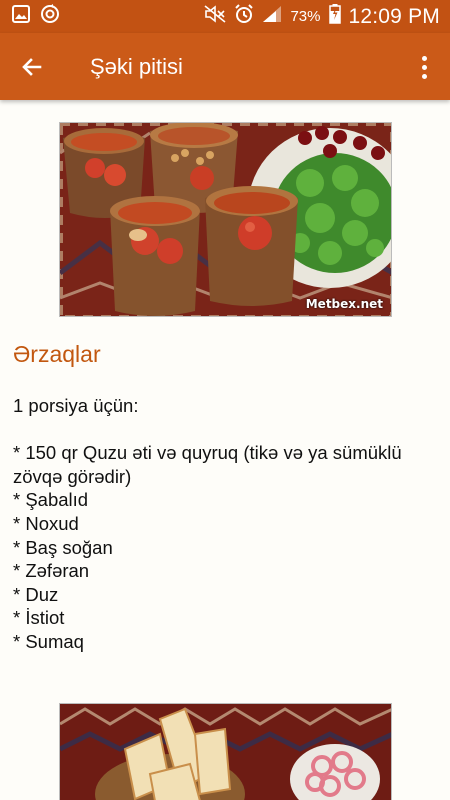  I want to click on back-button, so click(32, 67).